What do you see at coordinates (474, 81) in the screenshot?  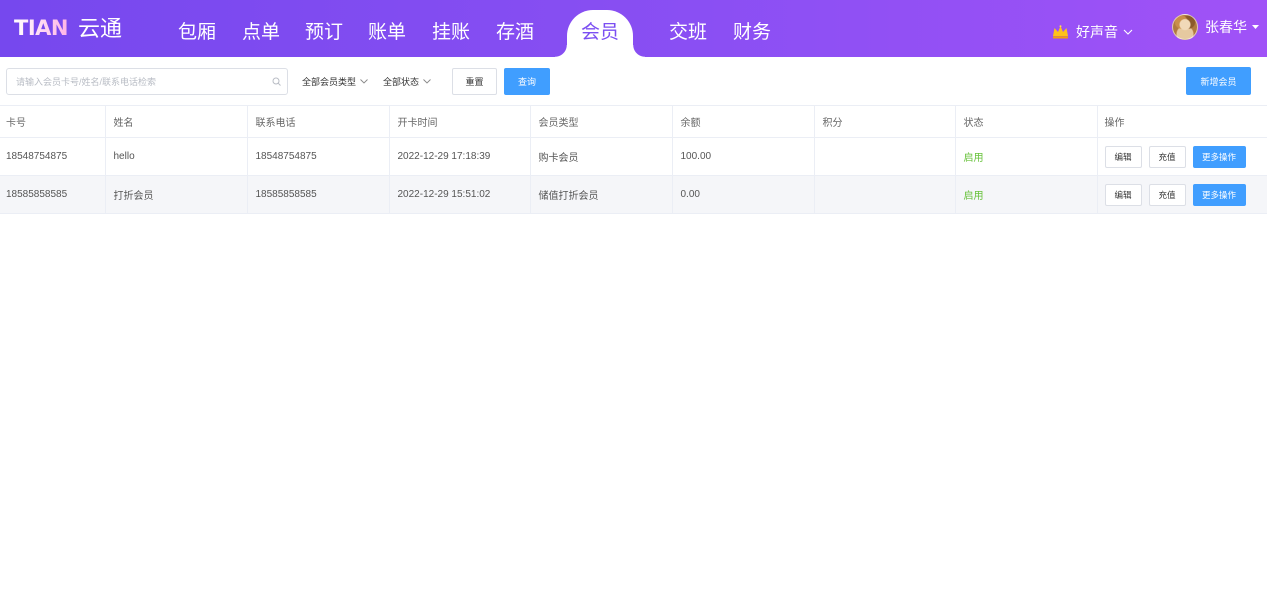 I see `reset-button: 重置` at bounding box center [474, 81].